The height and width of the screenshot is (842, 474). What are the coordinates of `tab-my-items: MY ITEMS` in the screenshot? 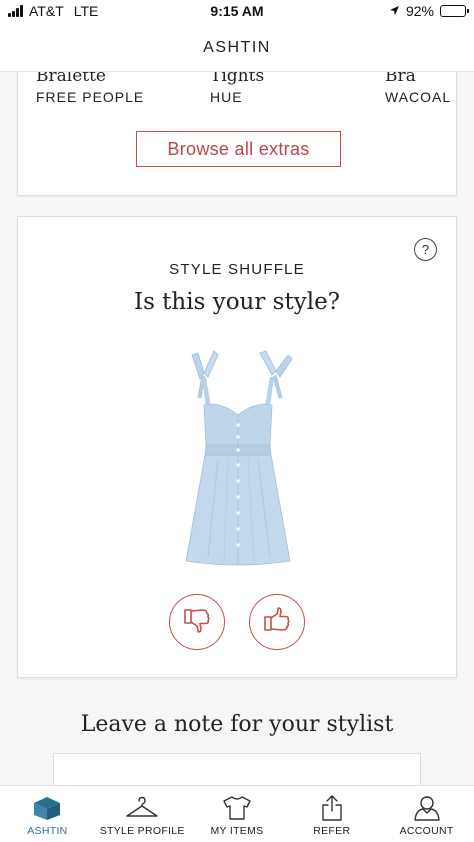 It's located at (237, 814).